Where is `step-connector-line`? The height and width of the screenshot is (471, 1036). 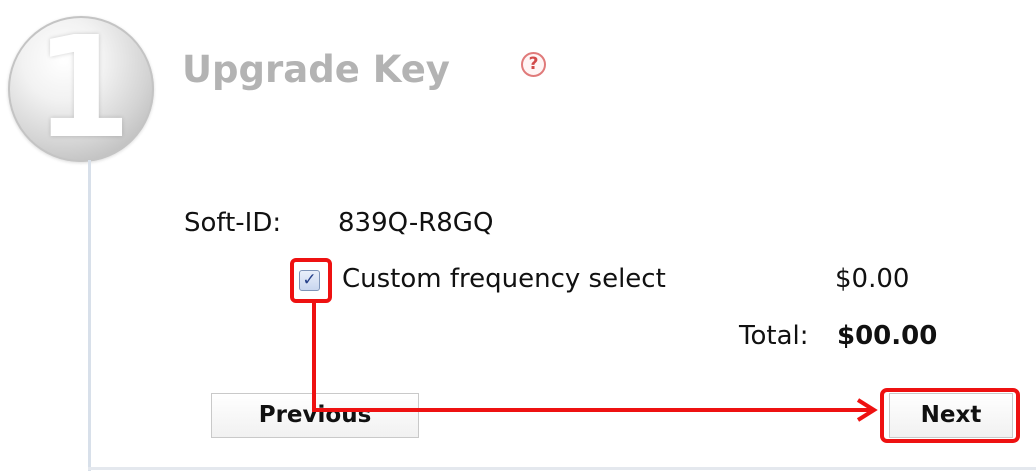
step-connector-line is located at coordinates (89, 315).